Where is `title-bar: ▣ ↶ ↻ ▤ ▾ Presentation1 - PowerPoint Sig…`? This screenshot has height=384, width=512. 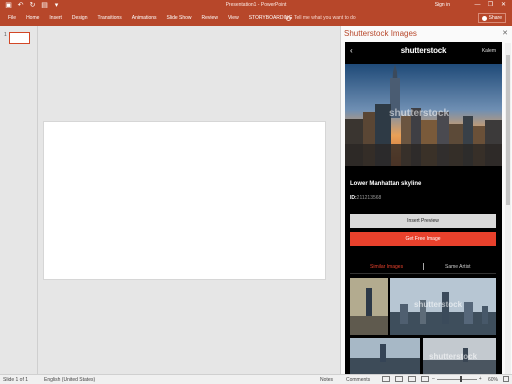
title-bar: ▣ ↶ ↻ ▤ ▾ Presentation1 - PowerPoint Sig… is located at coordinates (256, 5).